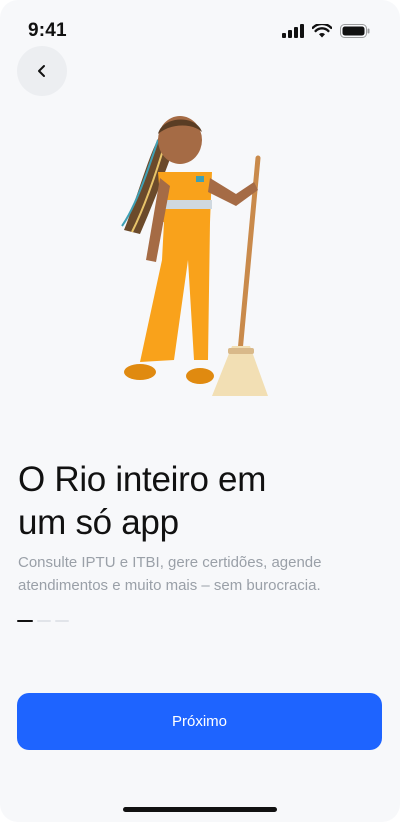 The width and height of the screenshot is (400, 822). What do you see at coordinates (355, 31) in the screenshot?
I see `battery-icon` at bounding box center [355, 31].